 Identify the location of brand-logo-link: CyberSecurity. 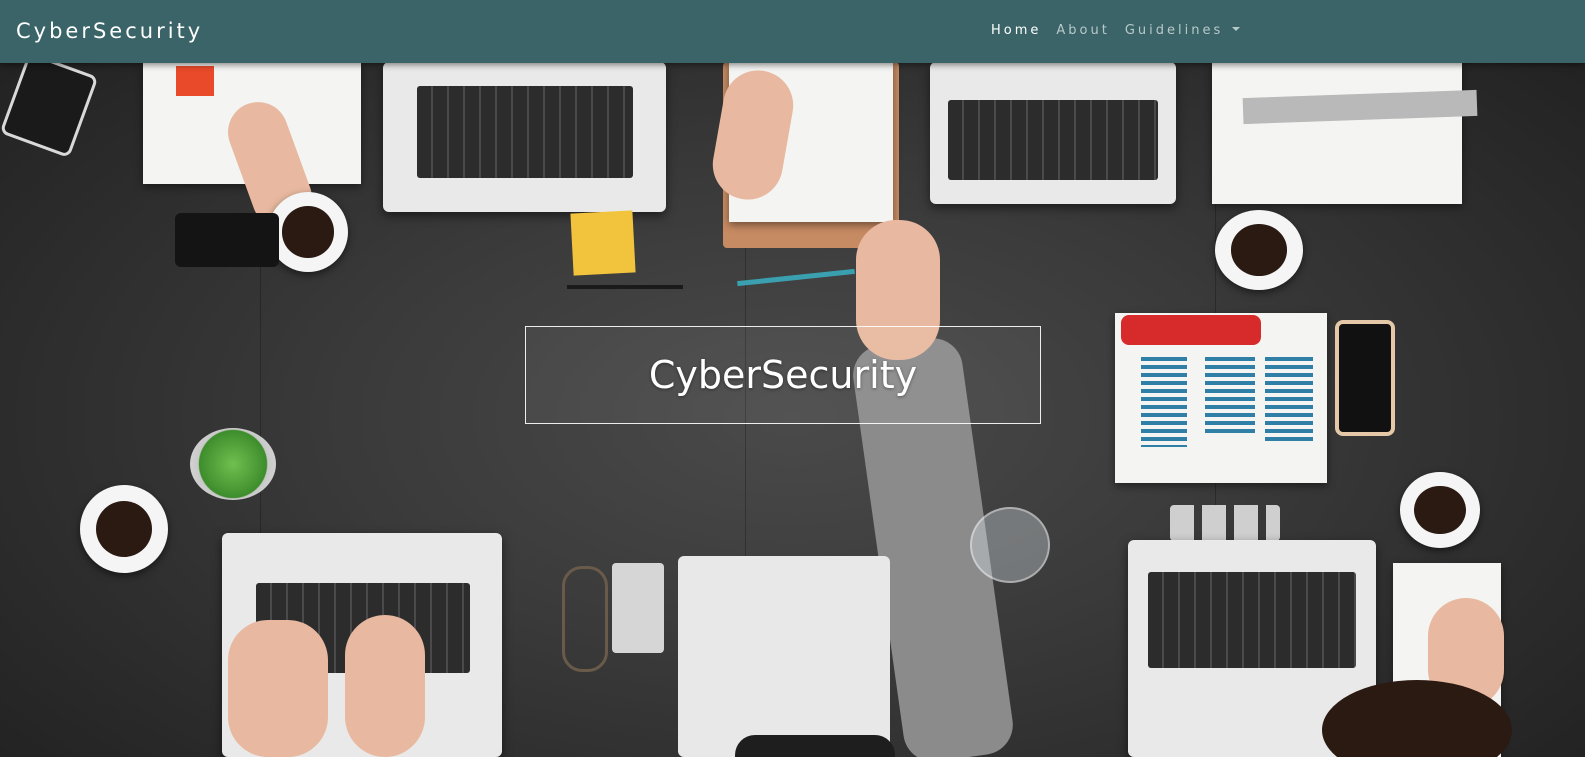
(109, 31).